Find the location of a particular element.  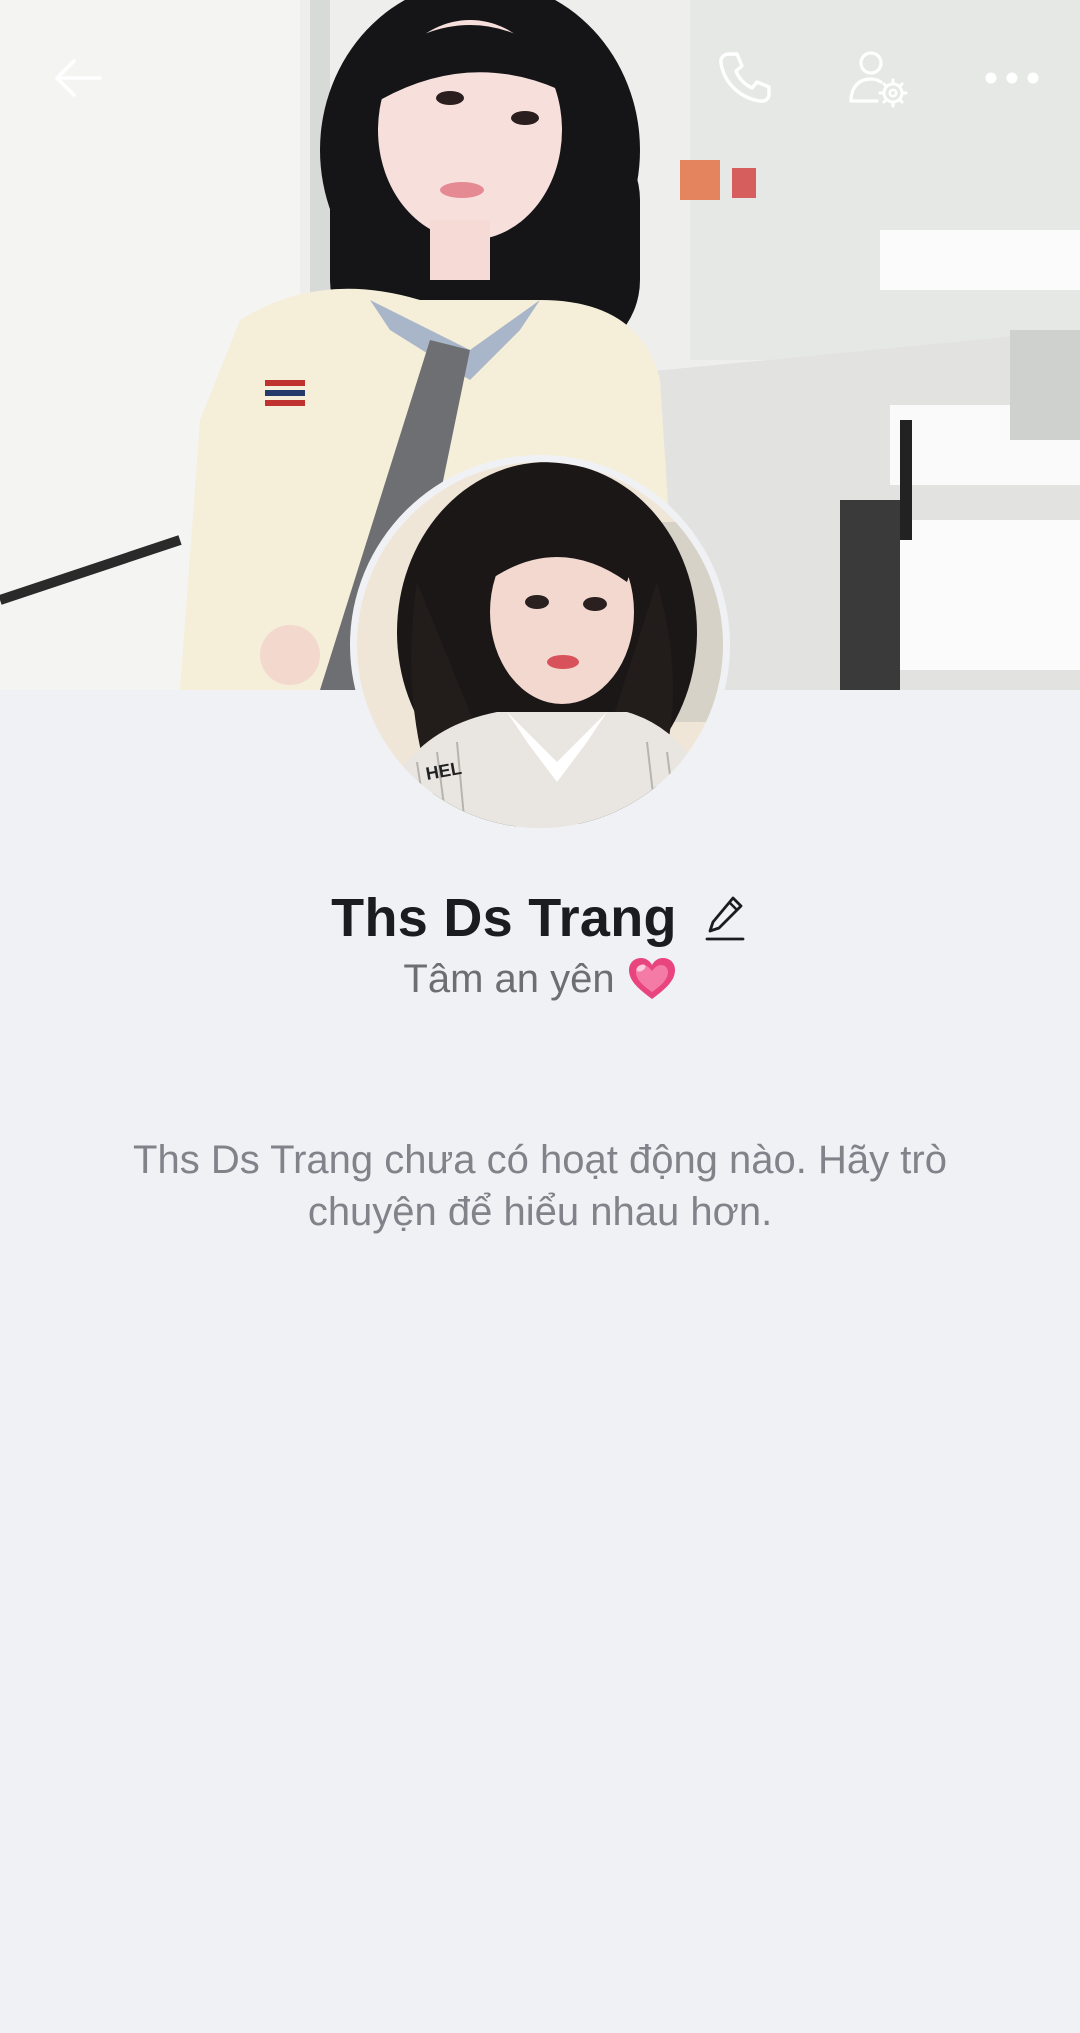

pencil-icon is located at coordinates (725, 918).